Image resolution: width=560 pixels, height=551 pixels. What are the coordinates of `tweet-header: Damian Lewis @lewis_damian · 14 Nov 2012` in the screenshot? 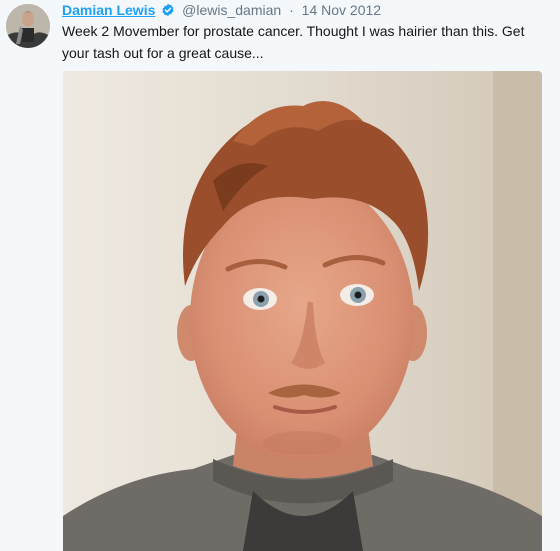 It's located at (221, 11).